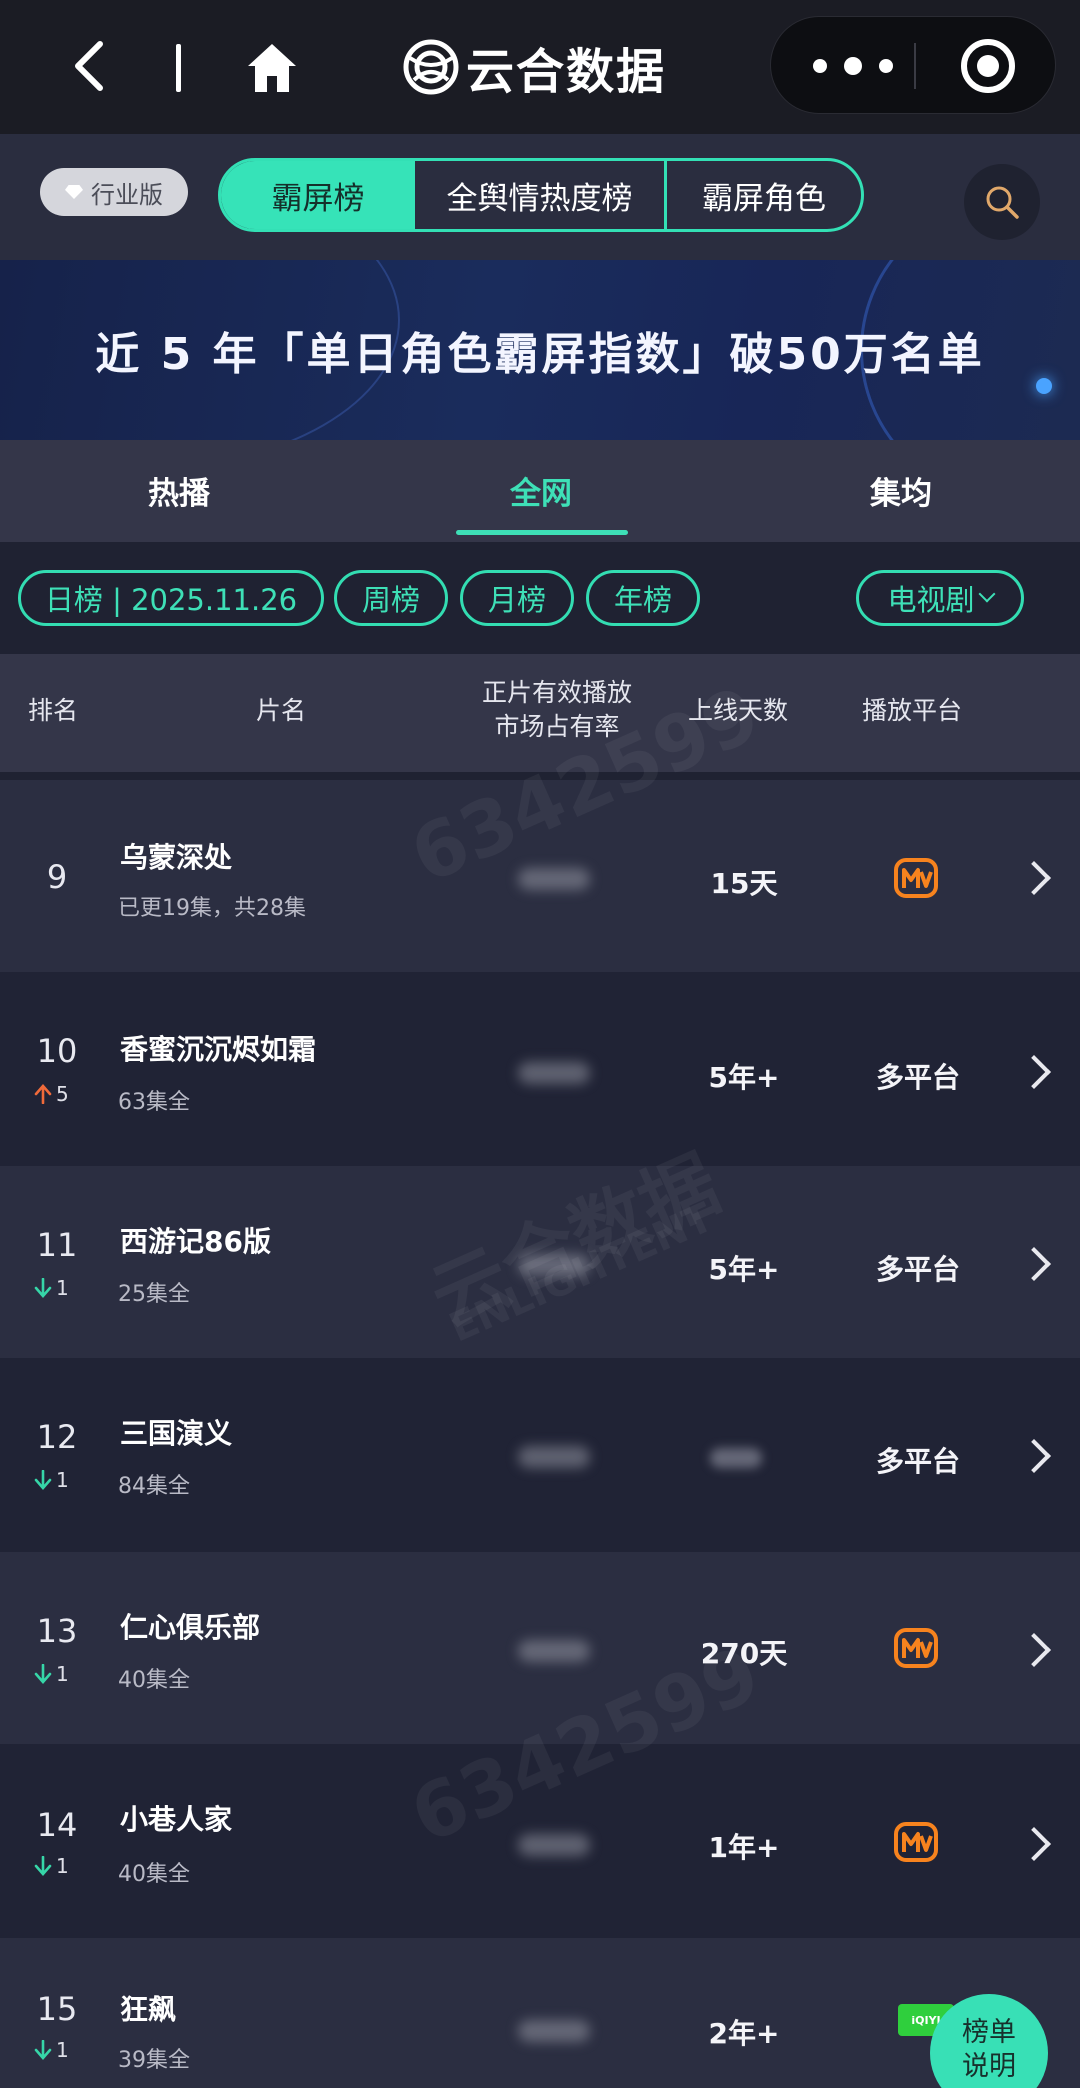 The image size is (1080, 2088). What do you see at coordinates (171, 598) in the screenshot?
I see `daily-filter-chip: 日榜 | 2025.11.26` at bounding box center [171, 598].